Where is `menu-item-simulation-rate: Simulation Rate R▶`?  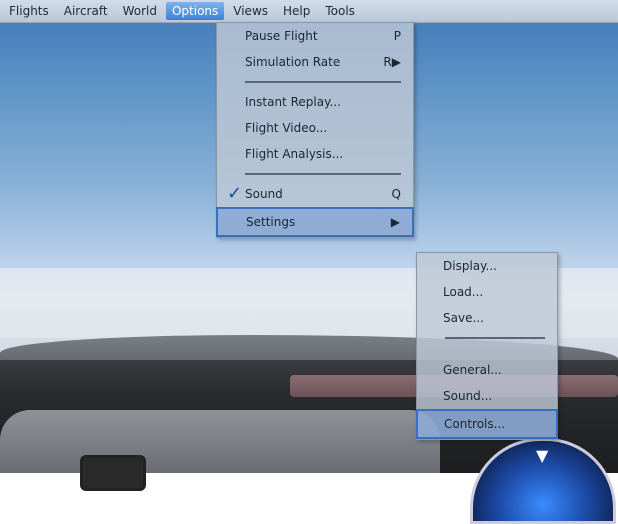
menu-item-simulation-rate: Simulation Rate R▶ is located at coordinates (315, 62).